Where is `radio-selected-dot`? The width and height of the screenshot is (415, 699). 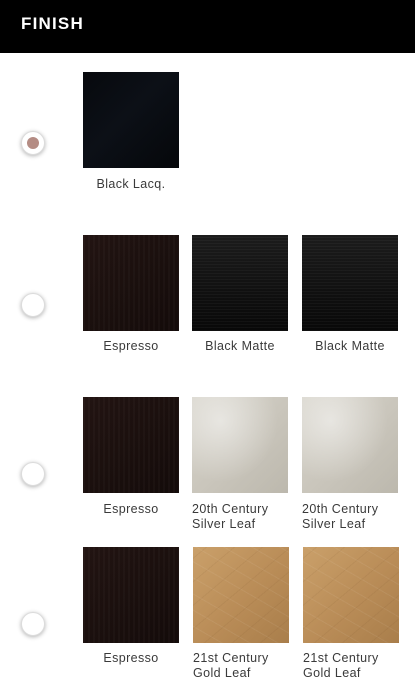
radio-selected-dot is located at coordinates (33, 143).